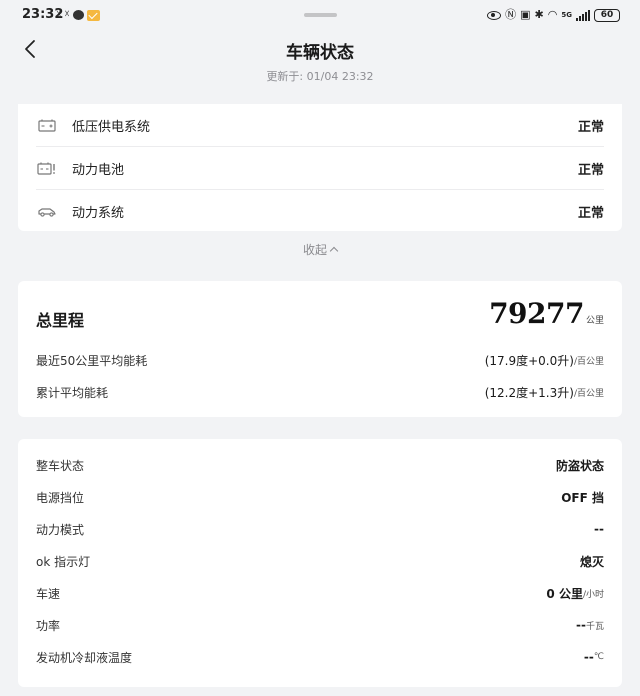  Describe the element at coordinates (320, 465) in the screenshot. I see `detail-row-vehicle-state: 整车状态 防盗状态` at that location.